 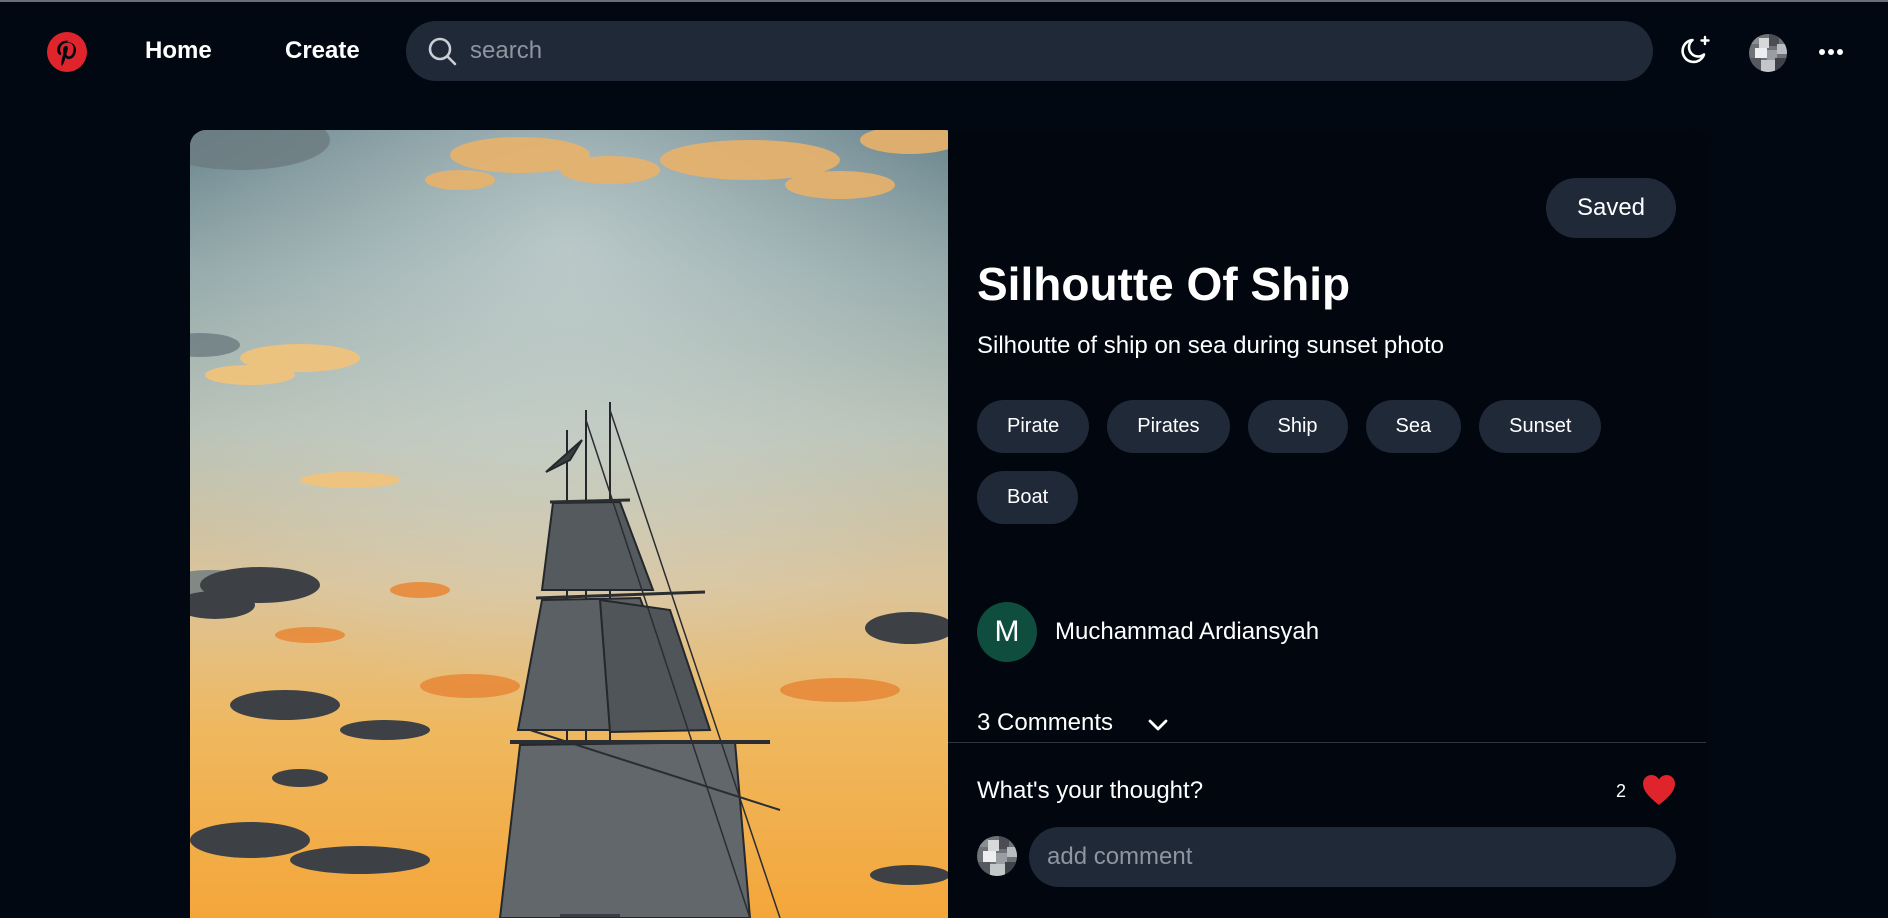 What do you see at coordinates (1327, 742) in the screenshot?
I see `divider` at bounding box center [1327, 742].